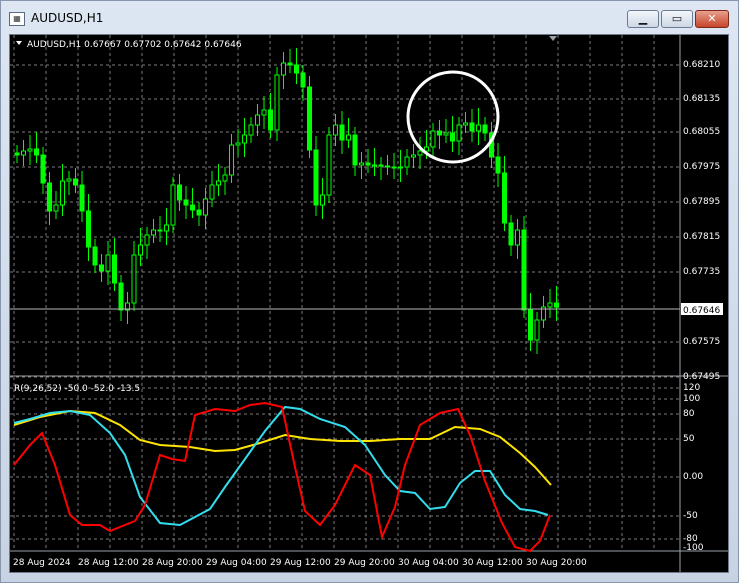 The height and width of the screenshot is (583, 739). I want to click on time-tick: 29 Aug 20:00, so click(364, 563).